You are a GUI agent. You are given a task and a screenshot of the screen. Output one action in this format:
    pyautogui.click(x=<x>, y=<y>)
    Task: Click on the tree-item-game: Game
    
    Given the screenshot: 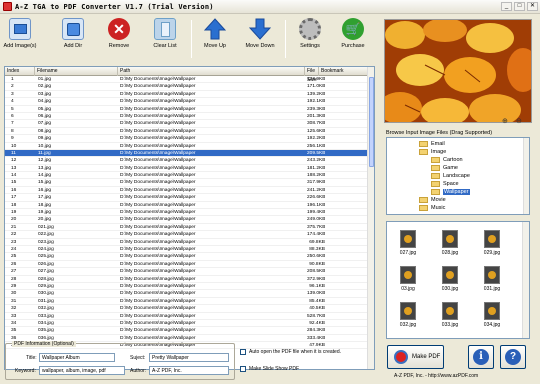 What is the action you would take?
    pyautogui.click(x=444, y=168)
    